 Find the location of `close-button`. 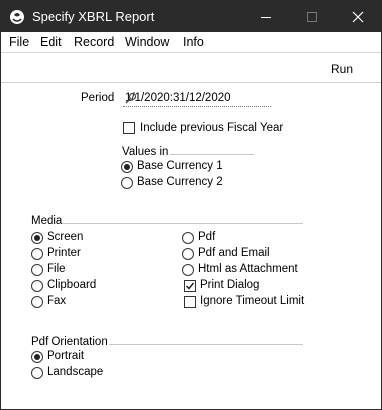

close-button is located at coordinates (358, 16).